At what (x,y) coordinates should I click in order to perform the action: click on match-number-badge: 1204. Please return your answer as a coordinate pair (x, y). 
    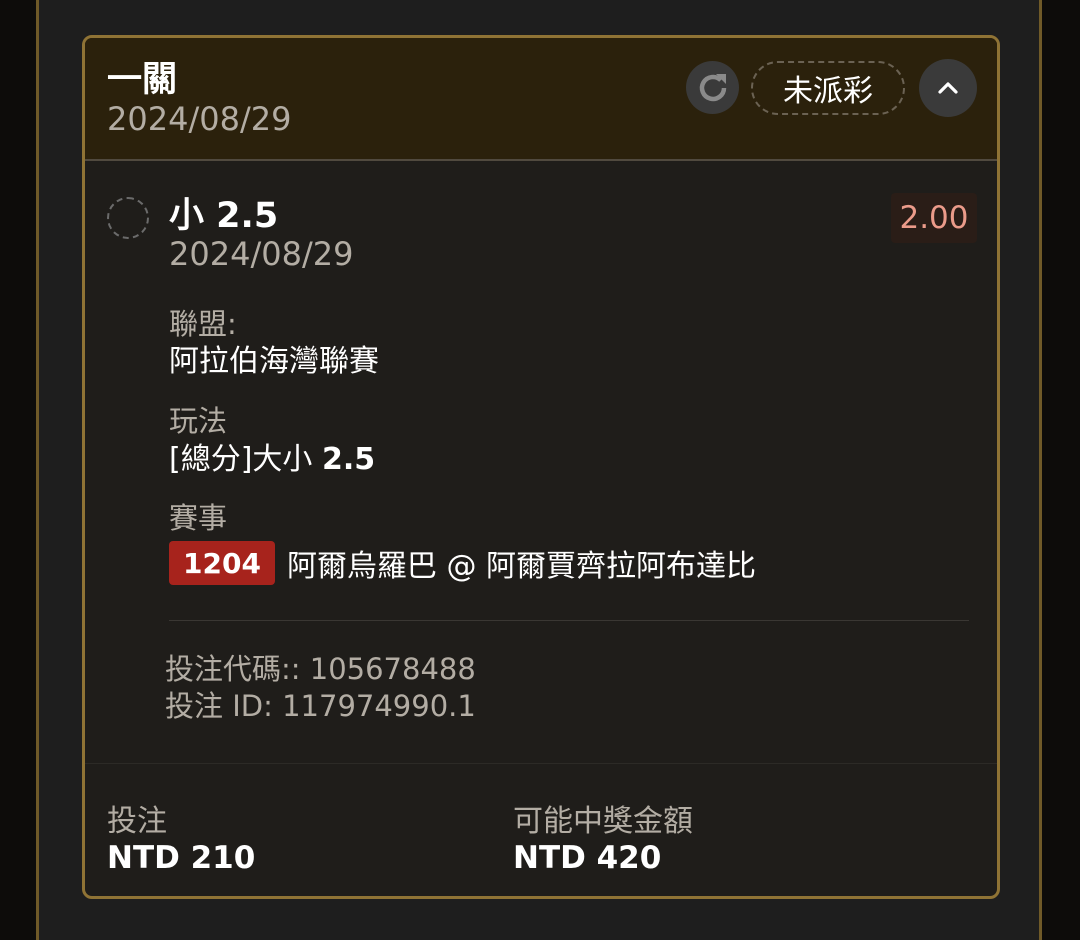
    Looking at the image, I should click on (222, 563).